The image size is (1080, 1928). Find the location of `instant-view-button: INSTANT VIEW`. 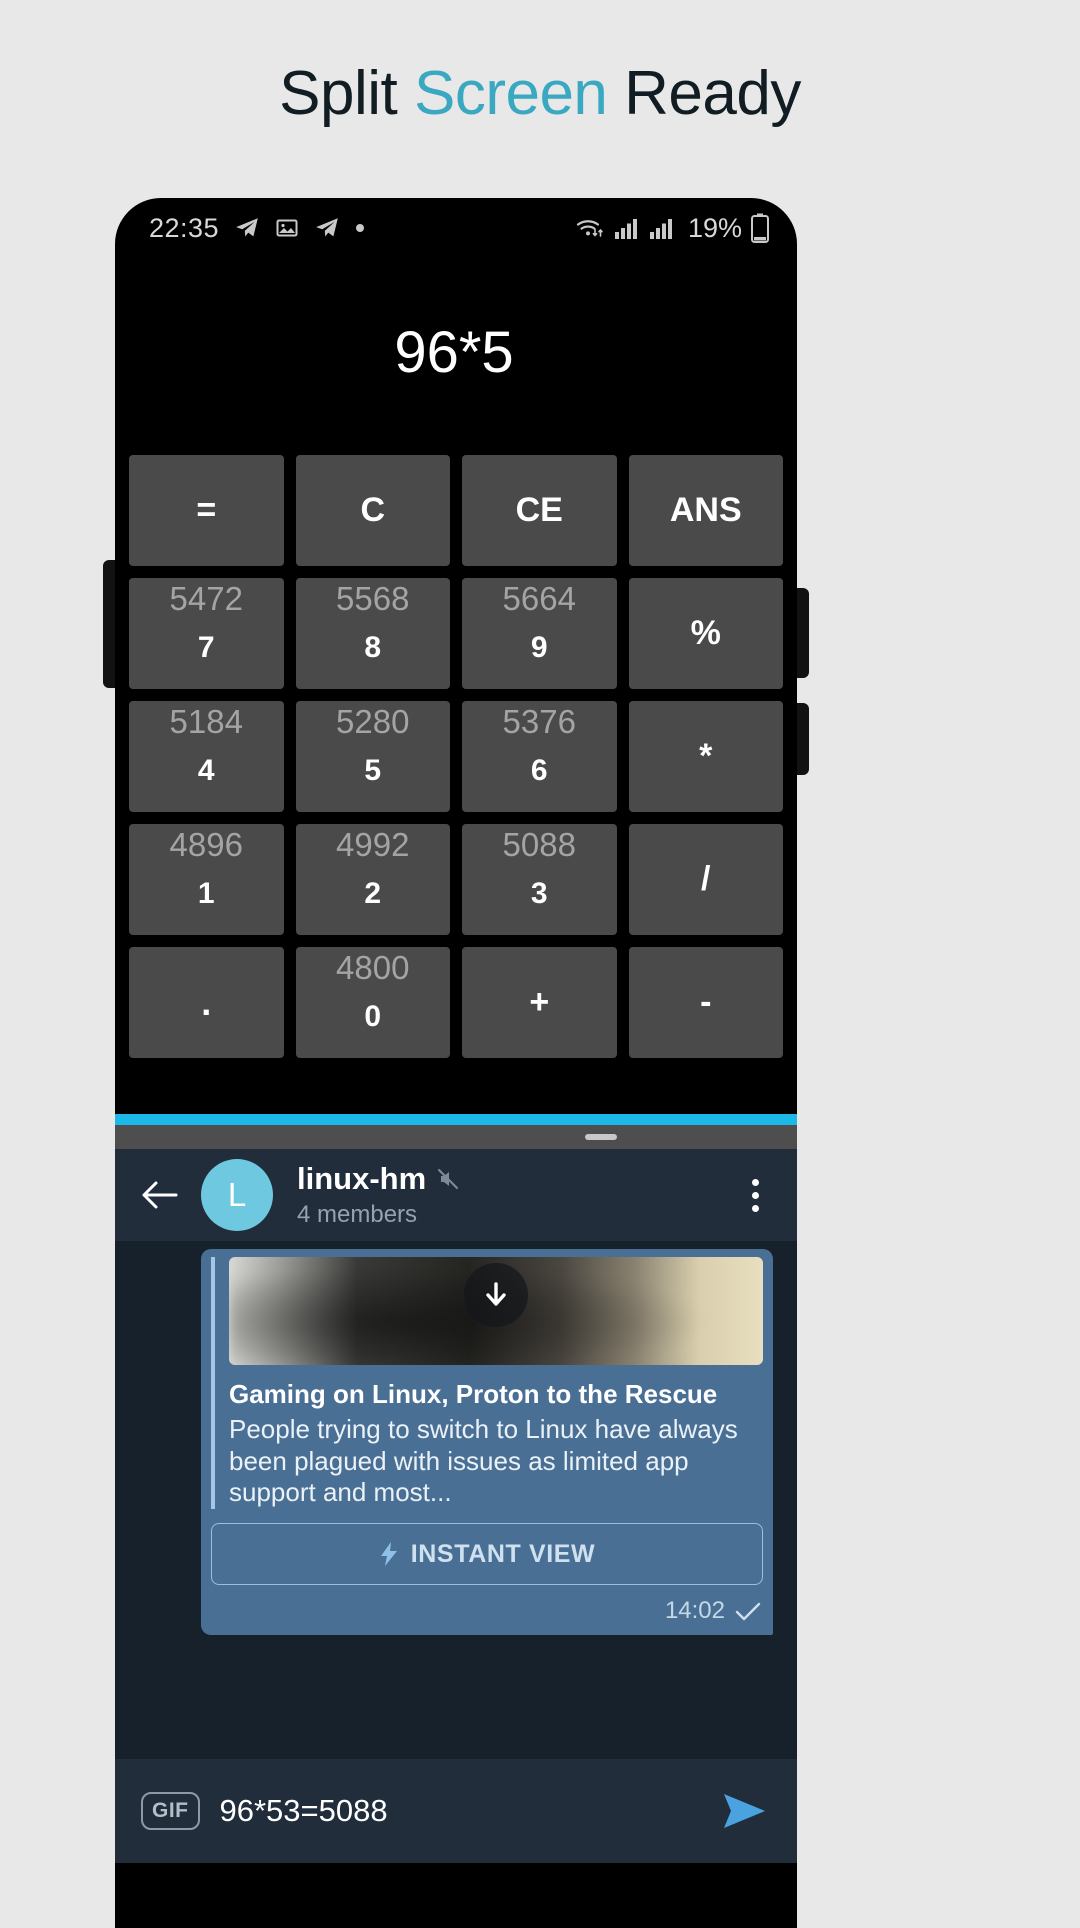

instant-view-button: INSTANT VIEW is located at coordinates (487, 1554).